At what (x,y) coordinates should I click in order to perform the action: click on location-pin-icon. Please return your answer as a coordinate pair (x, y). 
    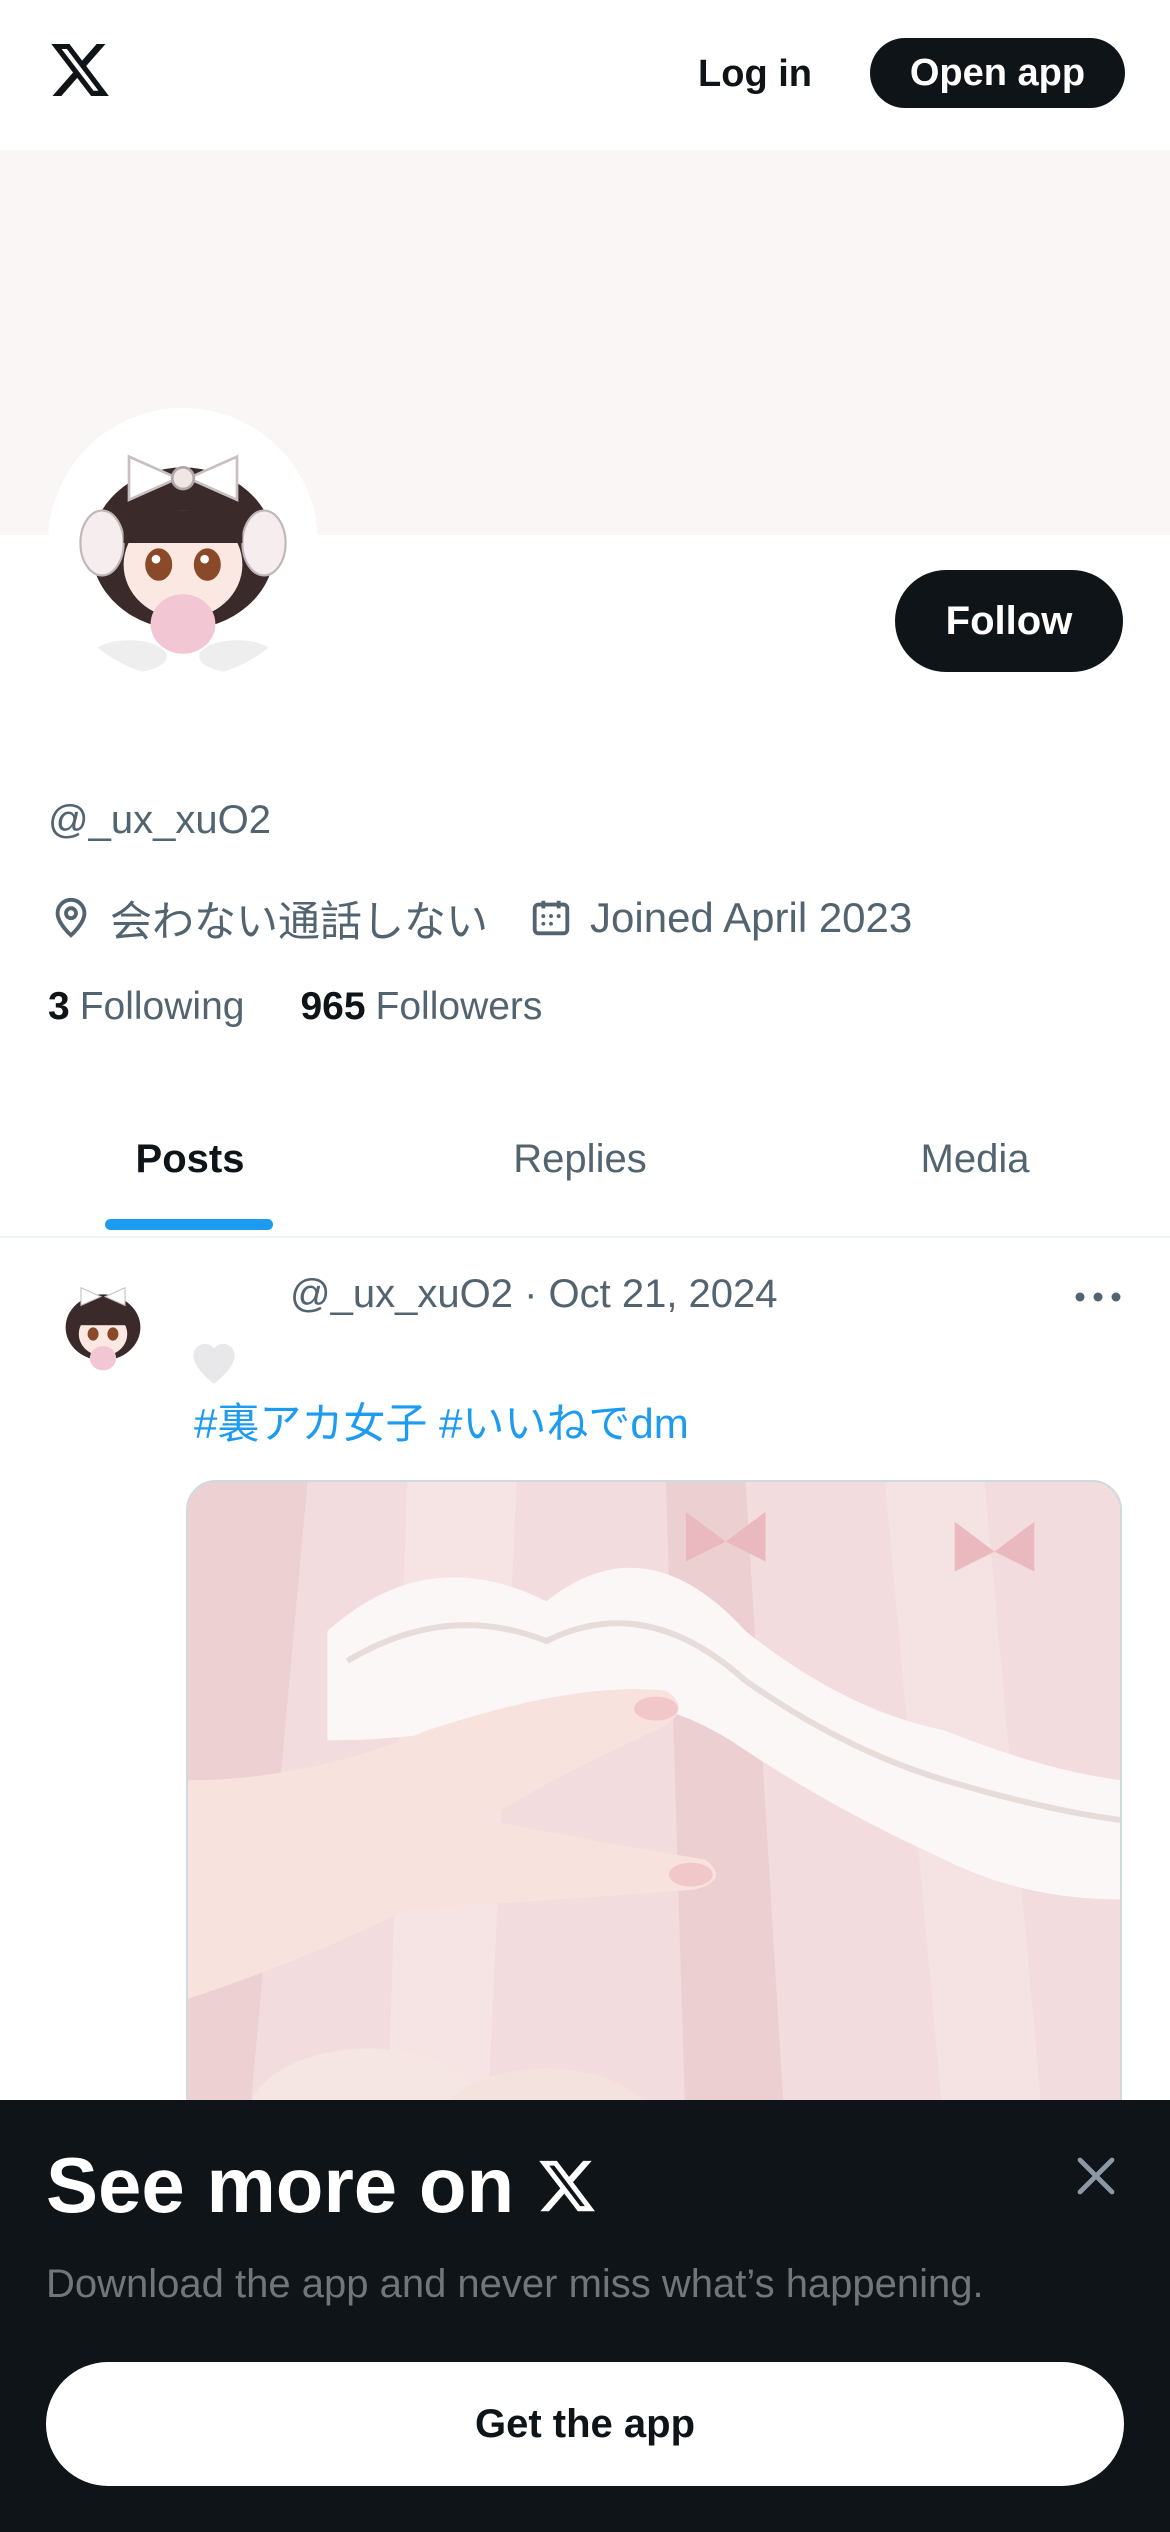
    Looking at the image, I should click on (71, 917).